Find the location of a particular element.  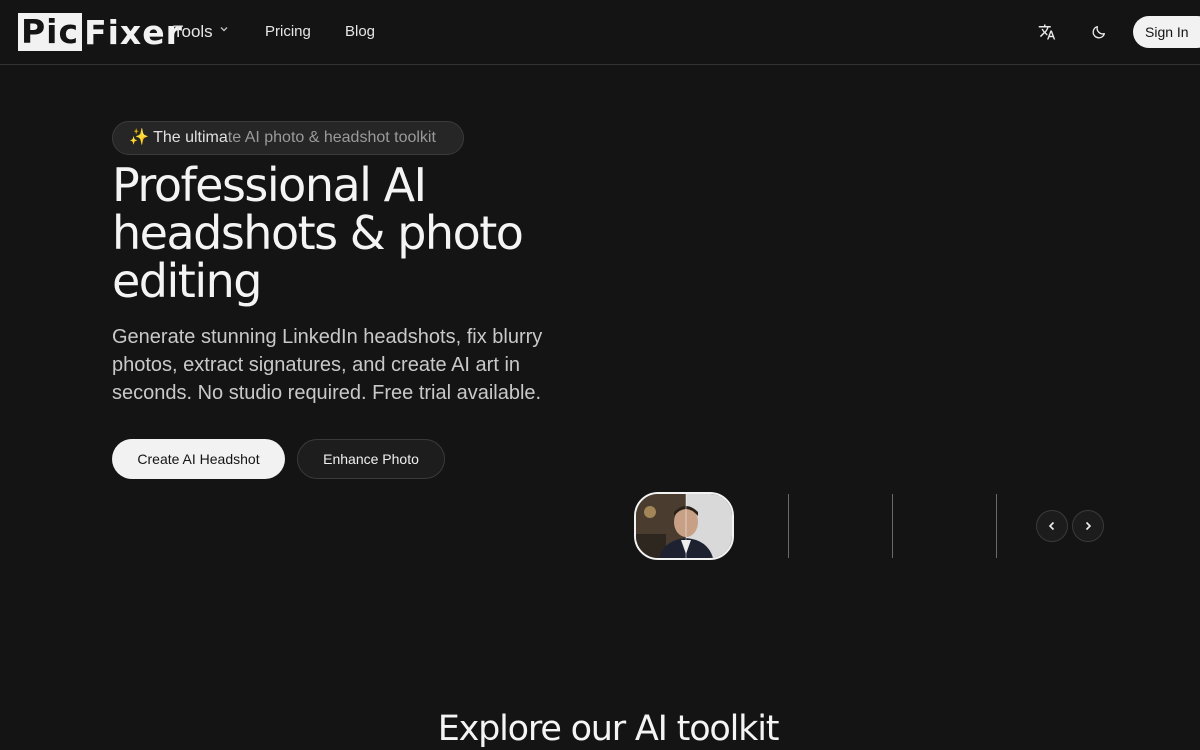

chevron-right-icon is located at coordinates (1088, 526).